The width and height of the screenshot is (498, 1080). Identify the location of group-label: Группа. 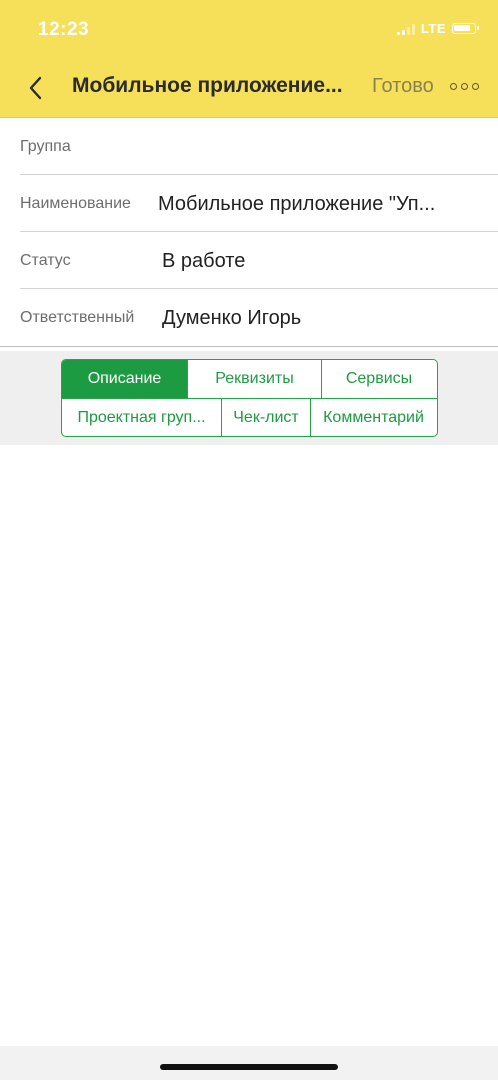
(45, 146).